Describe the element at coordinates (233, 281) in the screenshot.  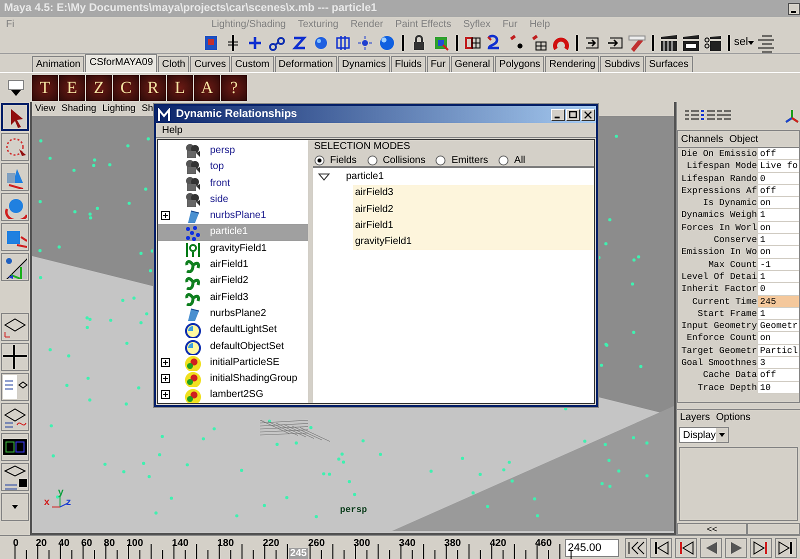
I see `outliner-item: airField2` at that location.